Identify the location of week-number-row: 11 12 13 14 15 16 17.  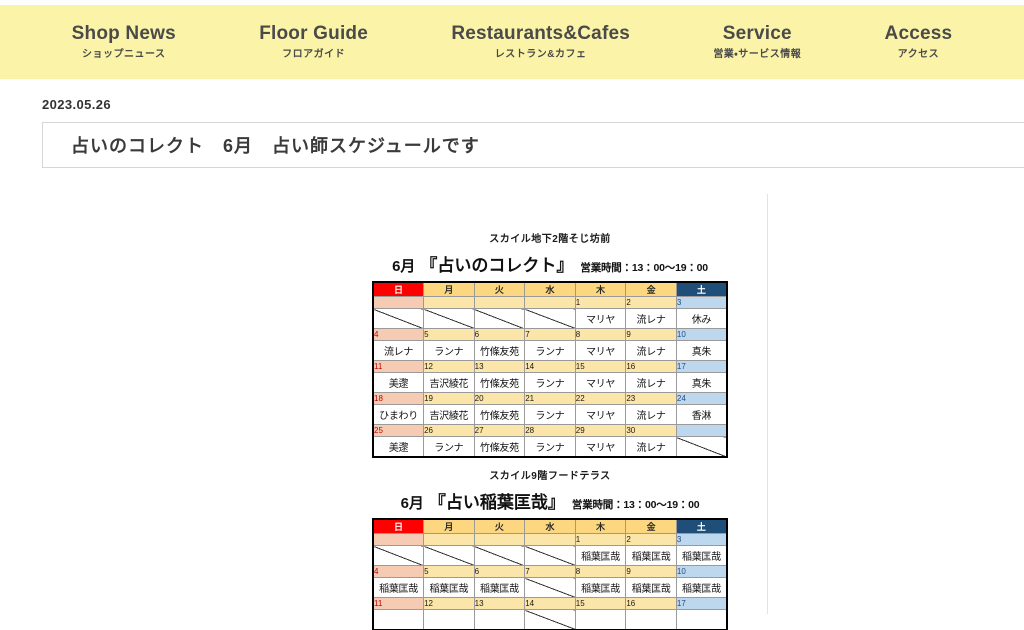
(550, 366).